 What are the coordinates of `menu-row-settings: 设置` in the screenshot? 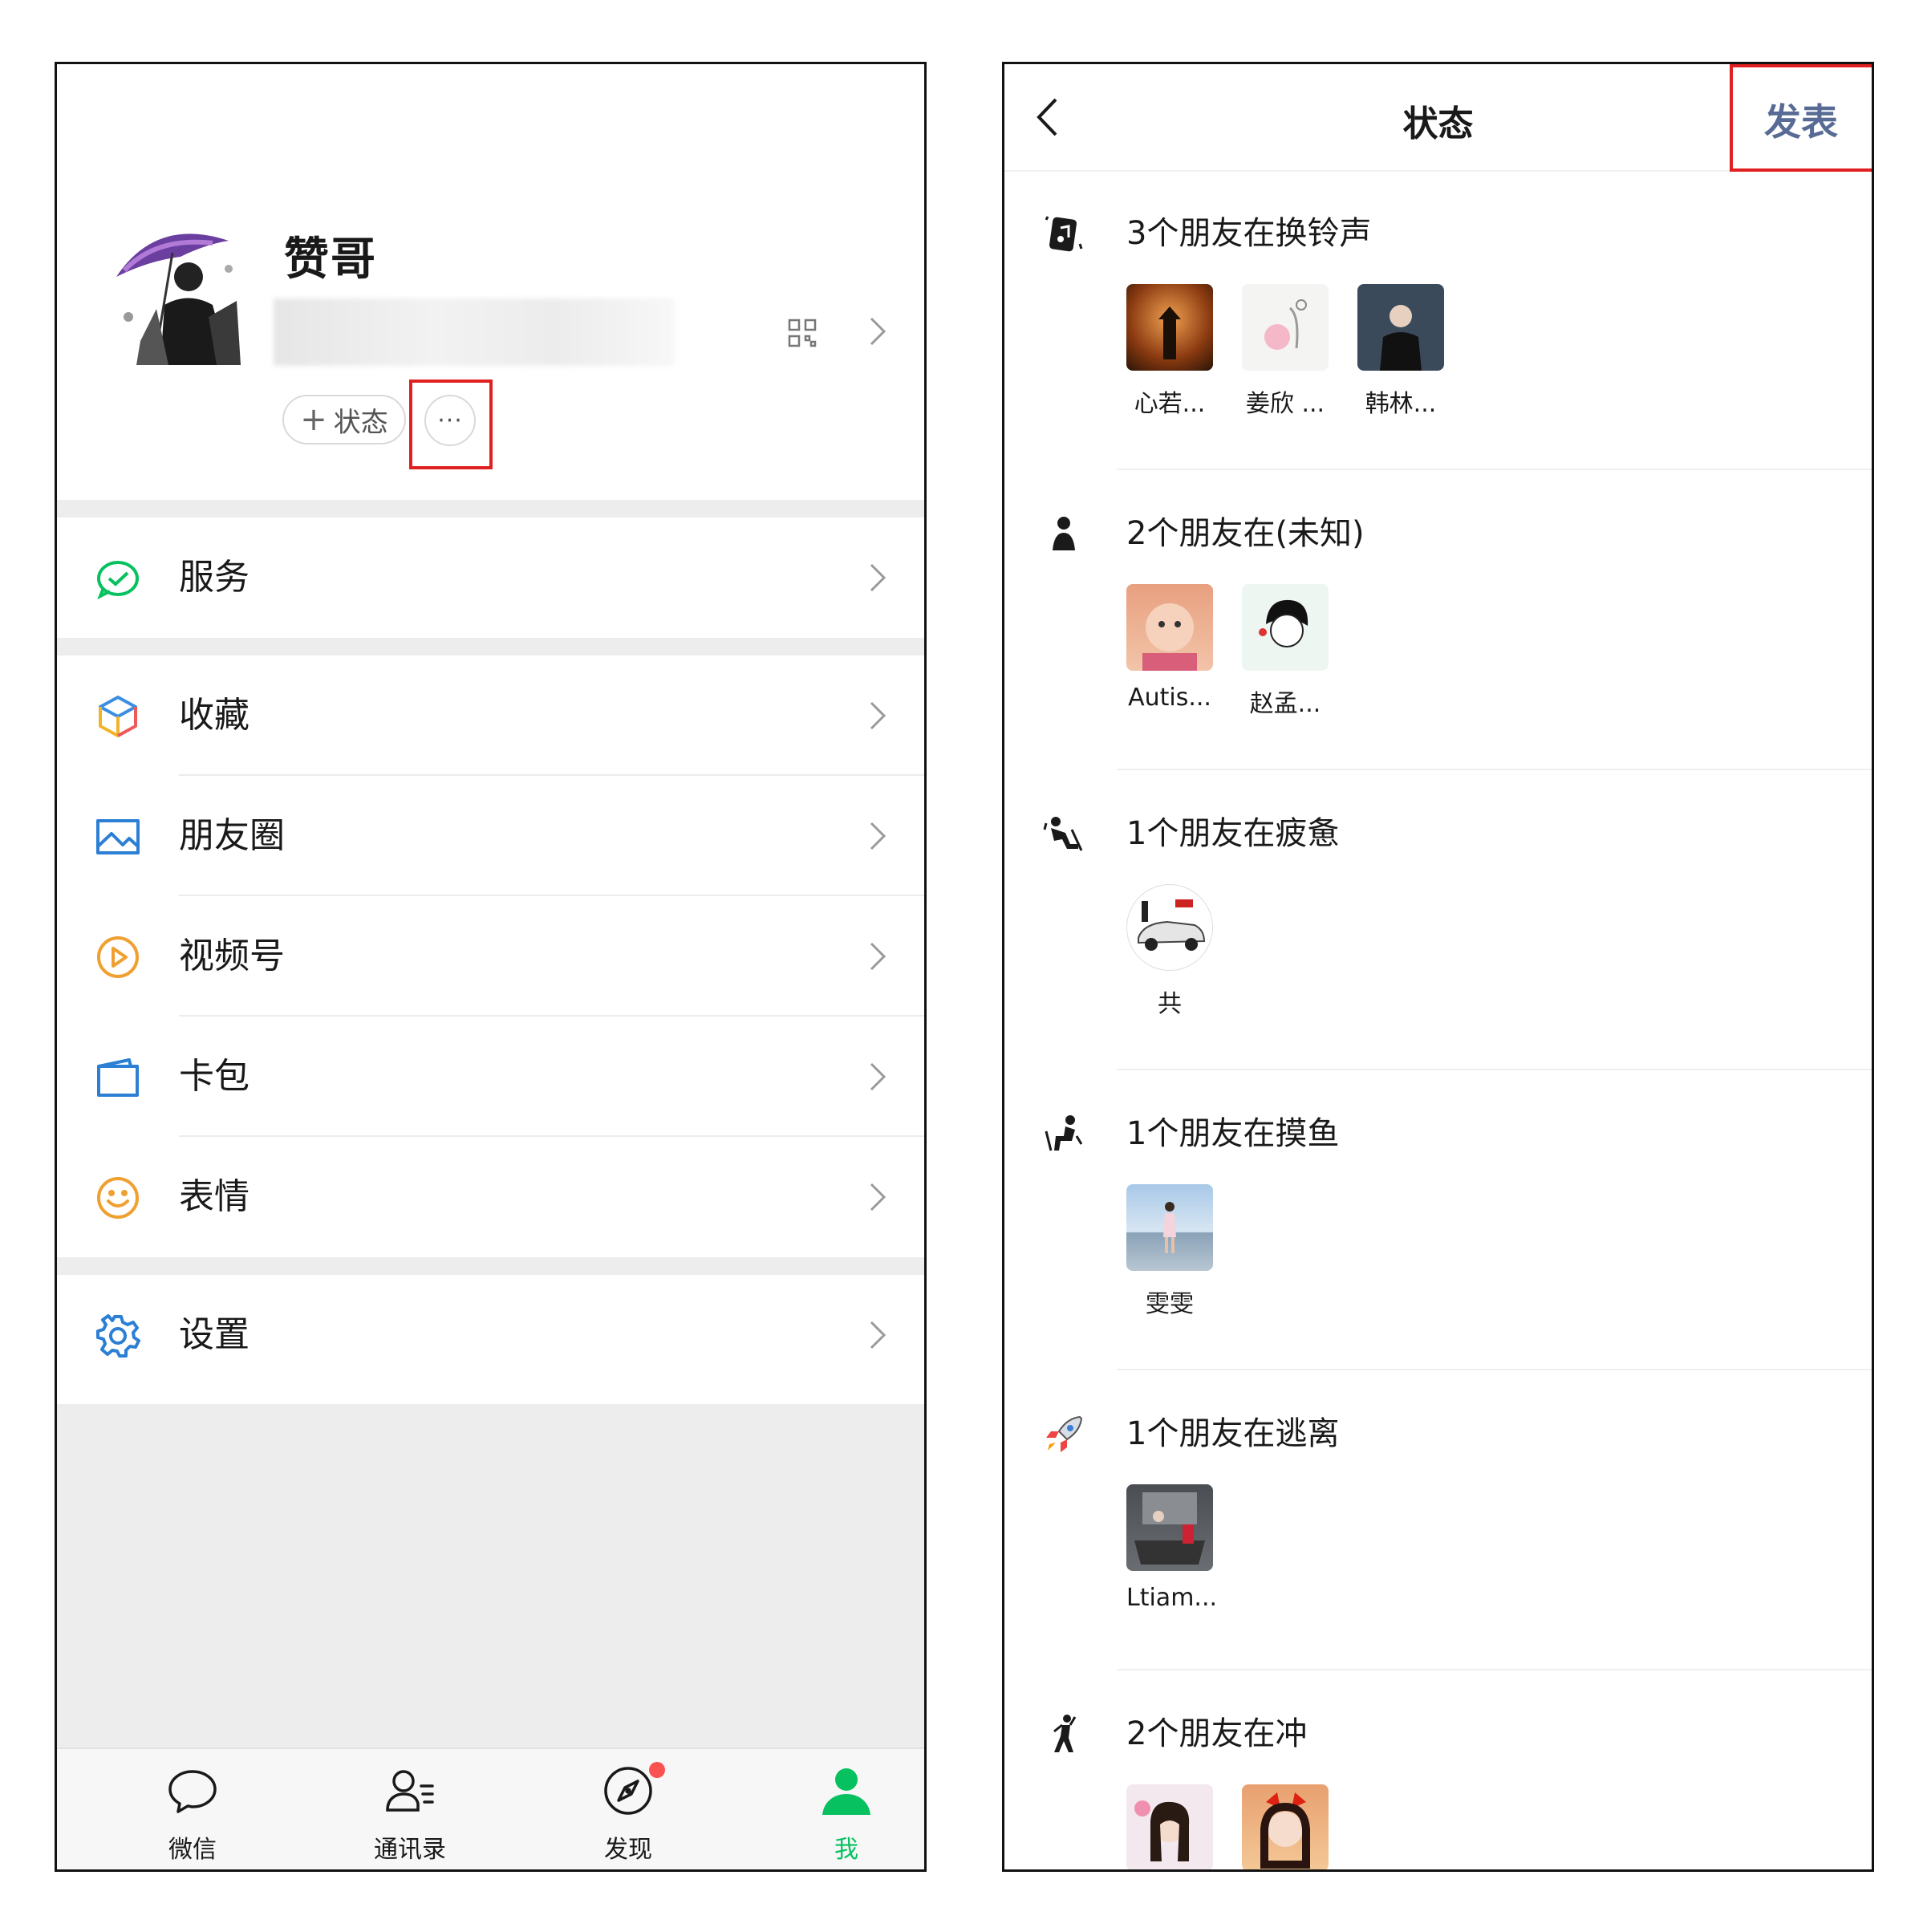 It's located at (490, 1335).